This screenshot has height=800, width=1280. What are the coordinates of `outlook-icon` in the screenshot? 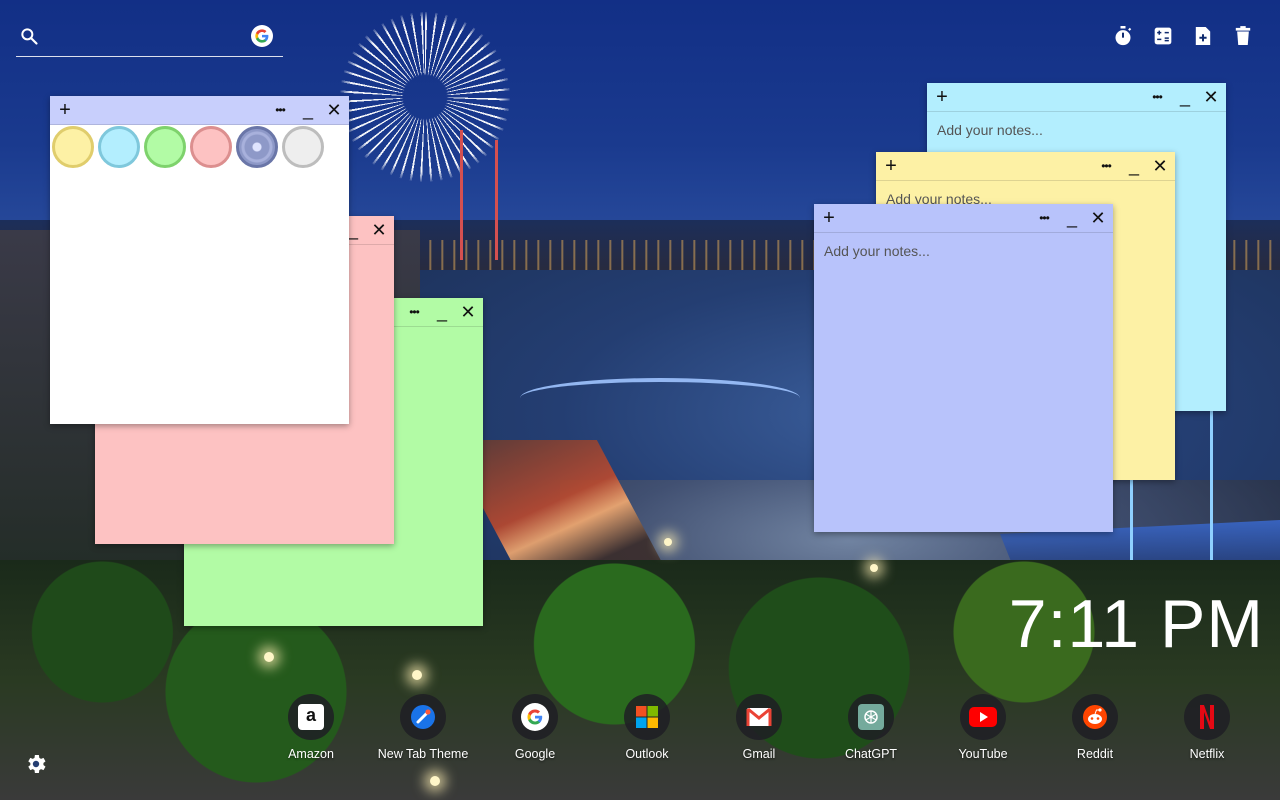 It's located at (647, 717).